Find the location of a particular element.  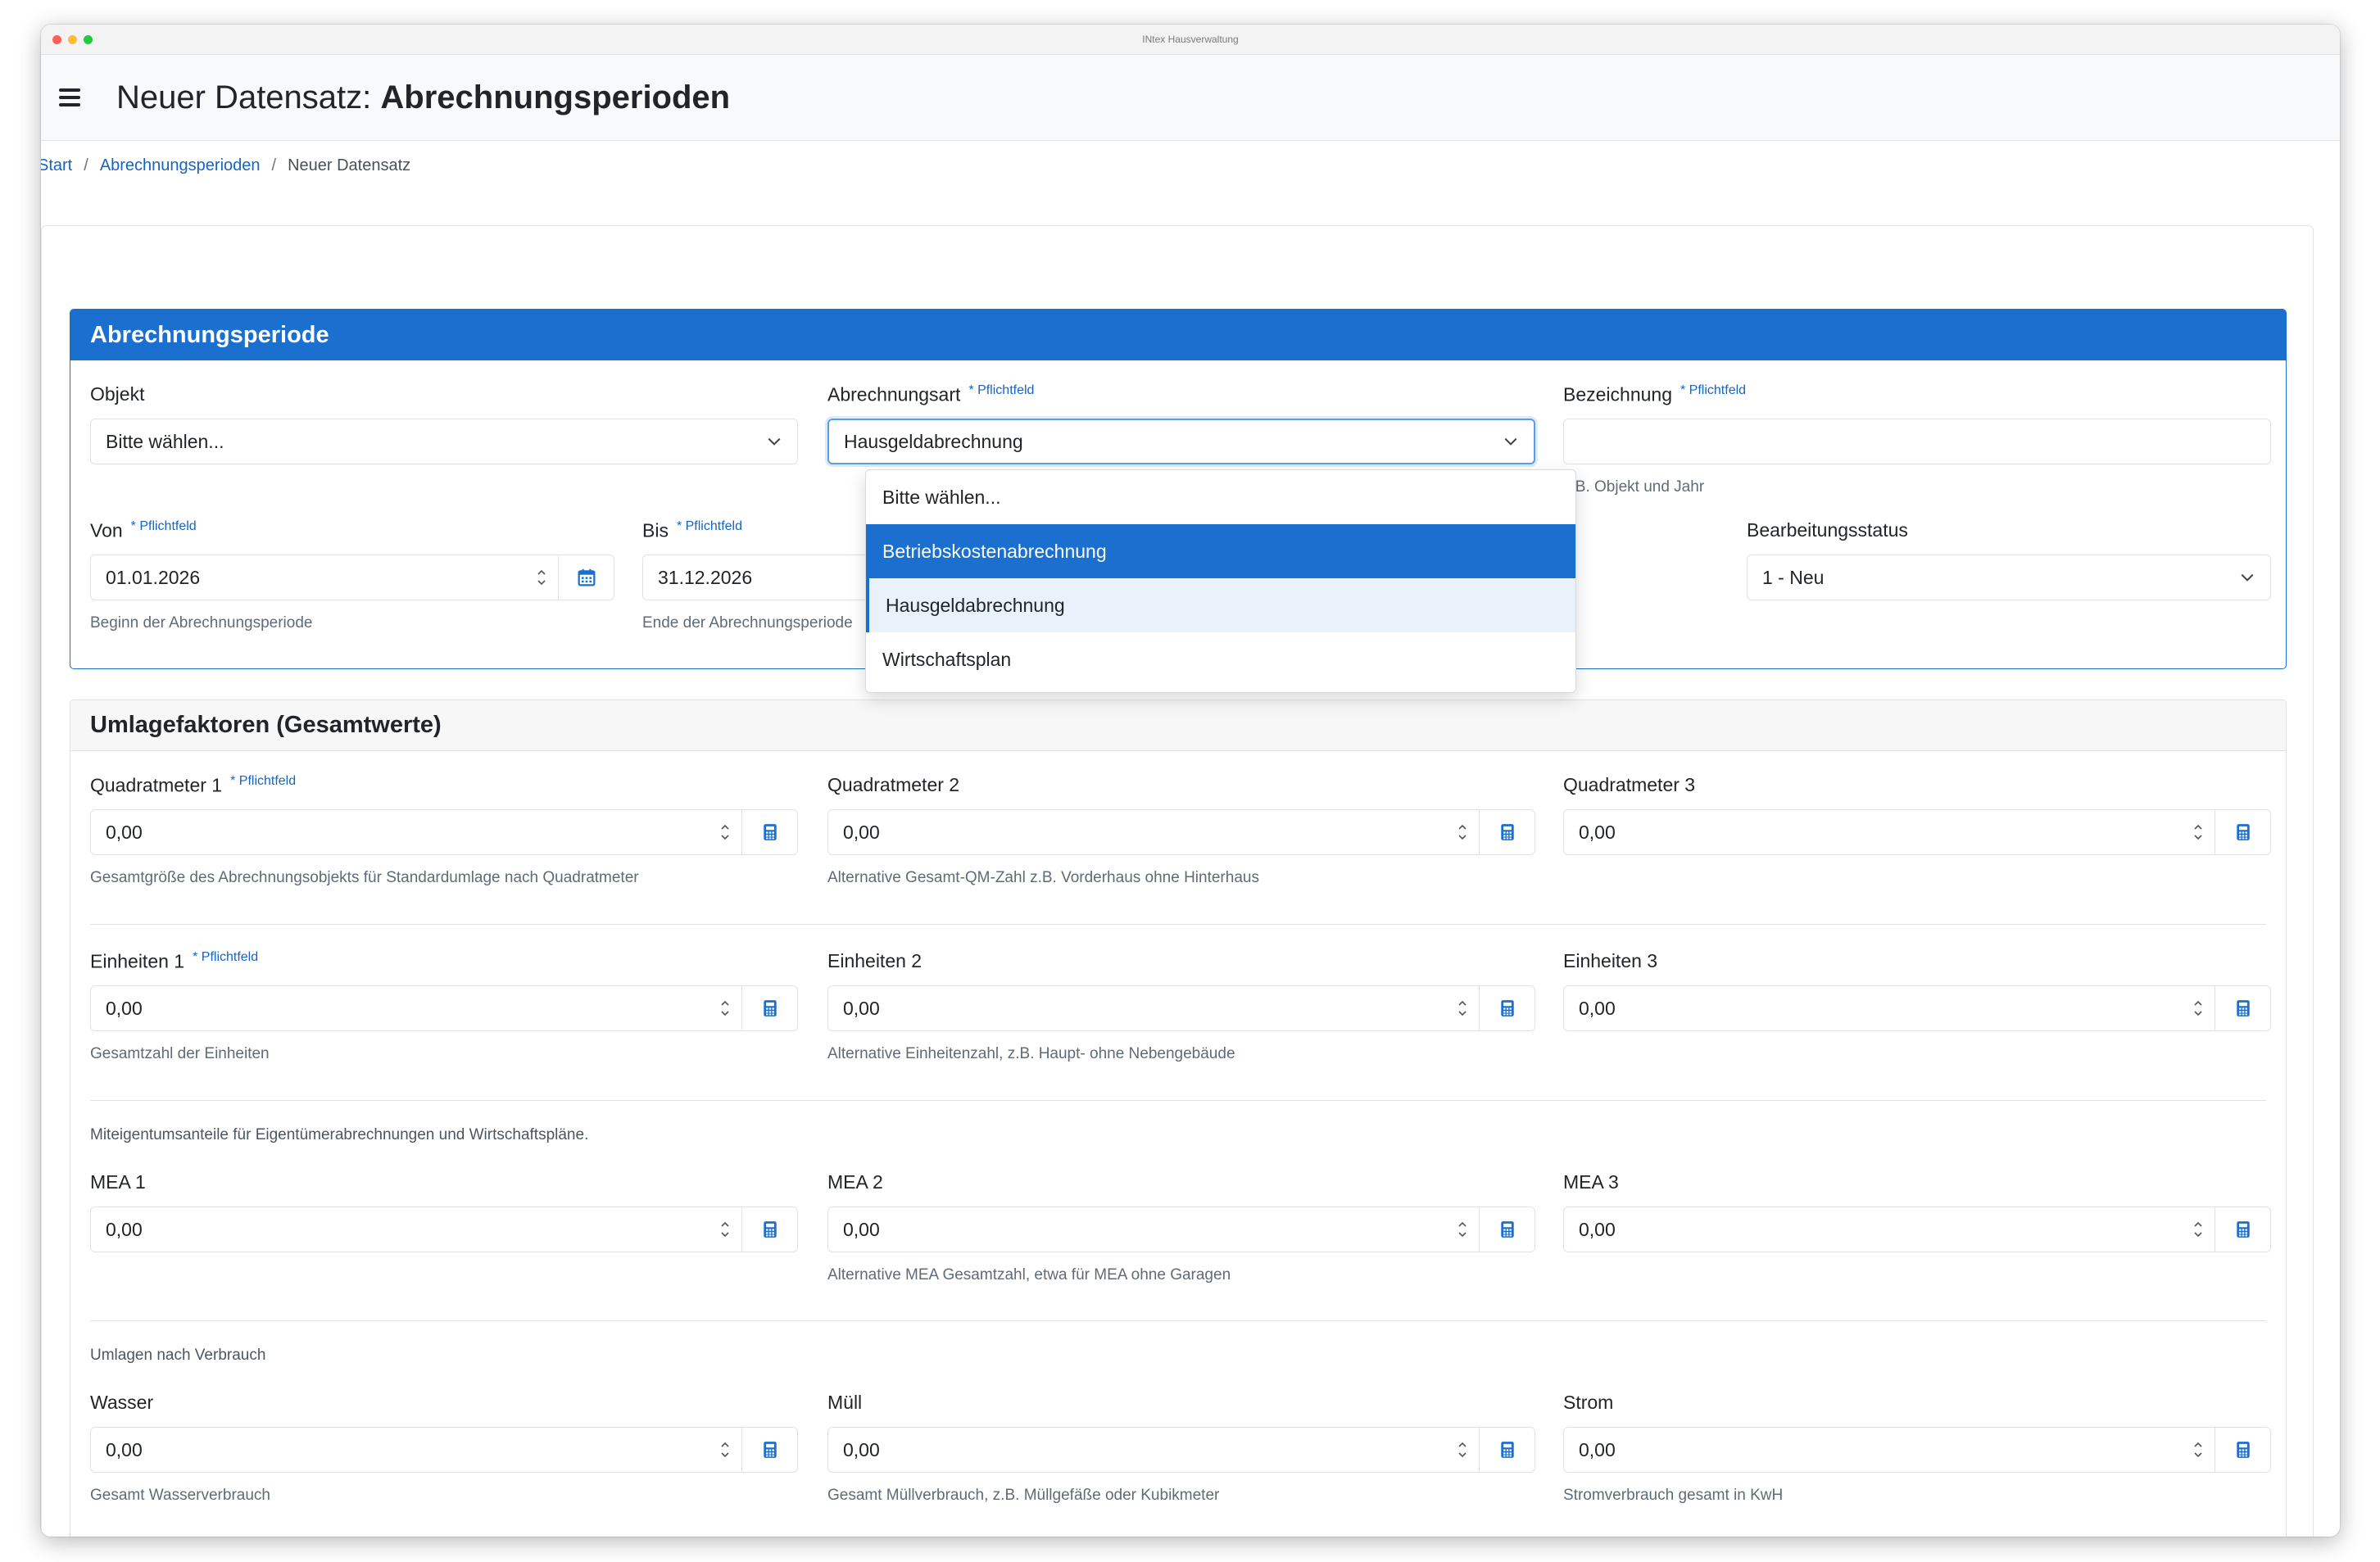

strom-help: Stromverbrauch gesamt in KwH is located at coordinates (1673, 1495).